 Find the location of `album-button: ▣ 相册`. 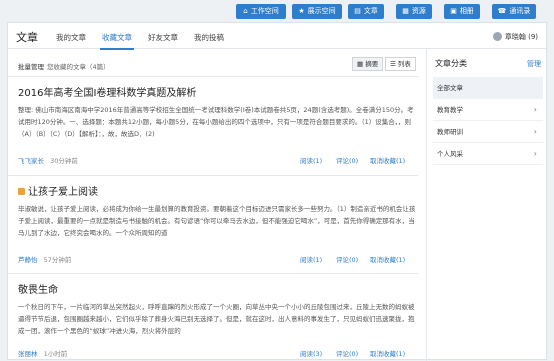

album-button: ▣ 相册 is located at coordinates (462, 11).